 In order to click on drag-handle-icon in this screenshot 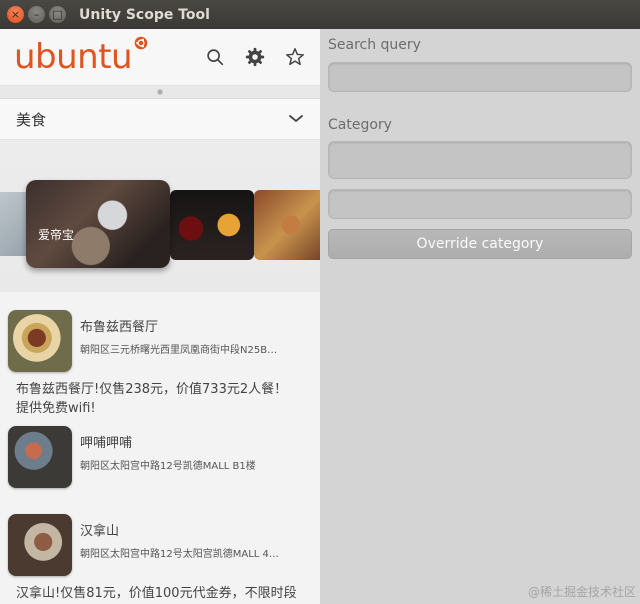, I will do `click(160, 92)`.